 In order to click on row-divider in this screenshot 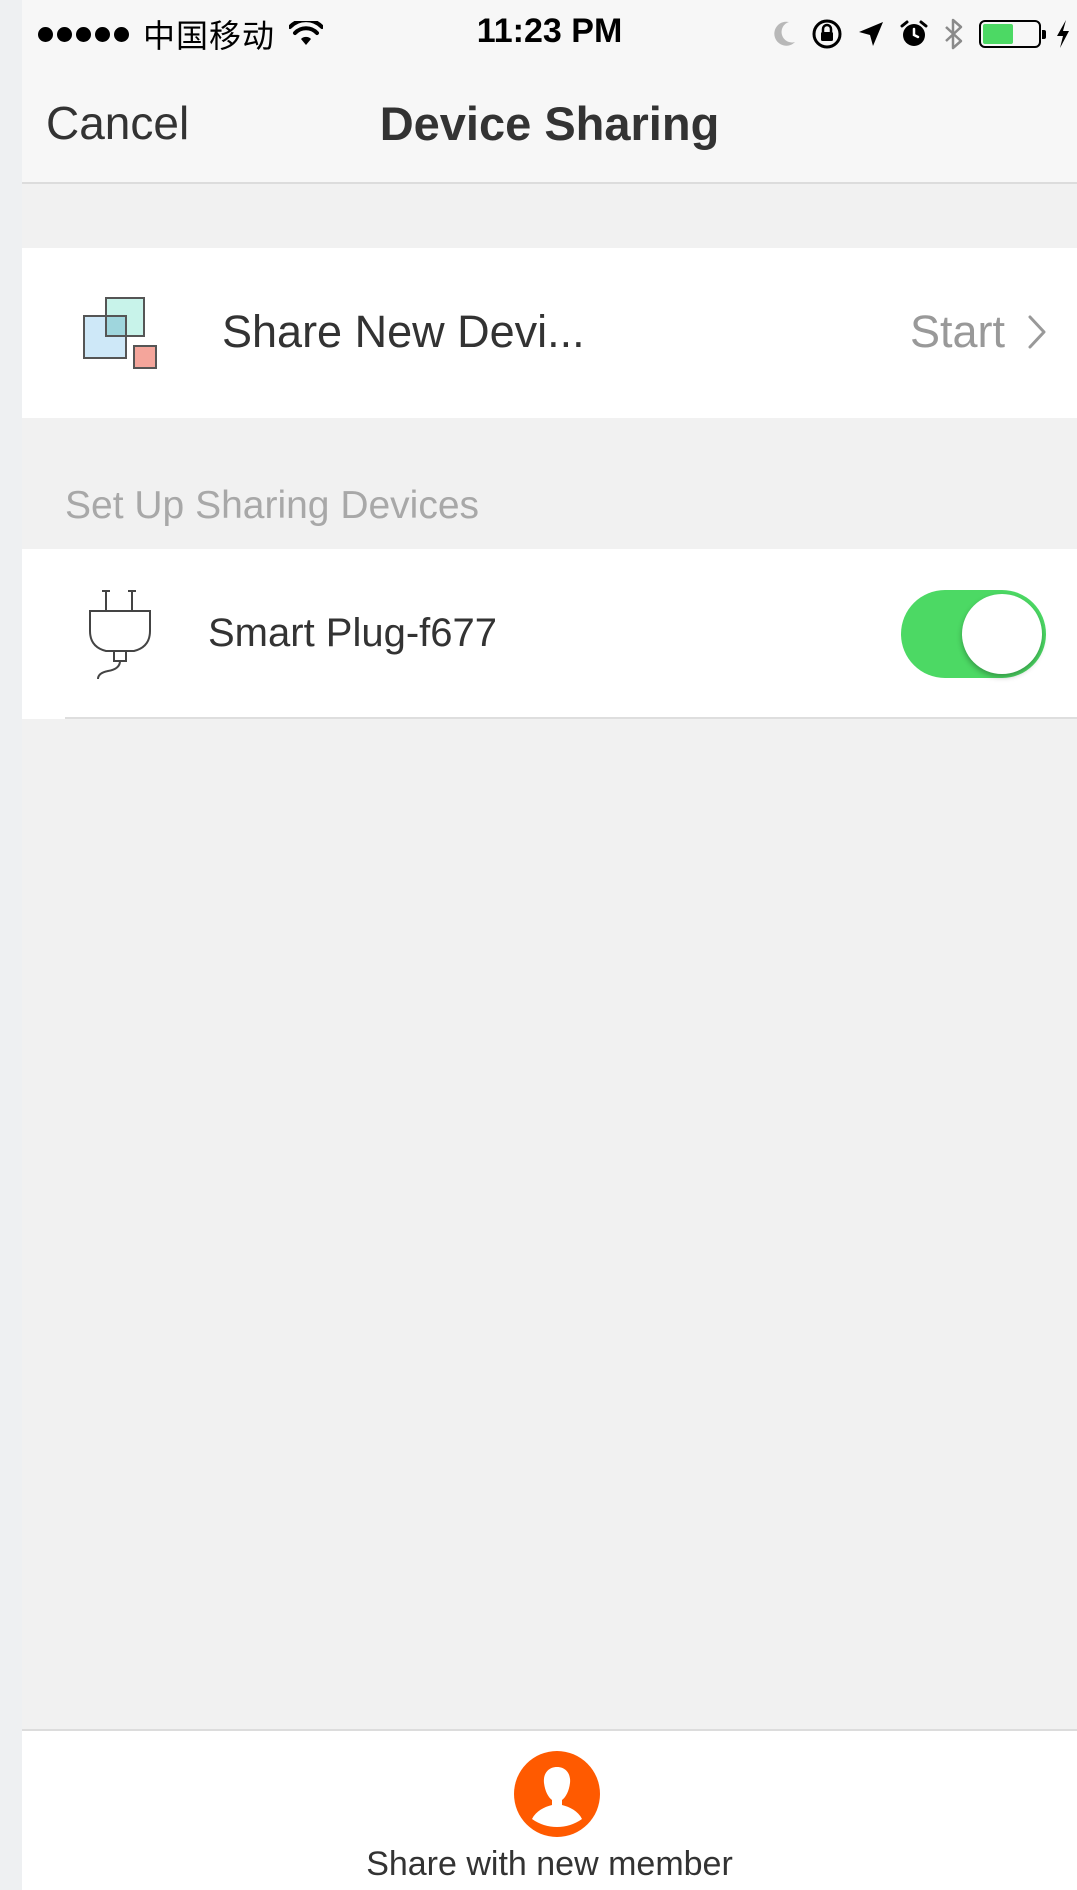, I will do `click(571, 718)`.